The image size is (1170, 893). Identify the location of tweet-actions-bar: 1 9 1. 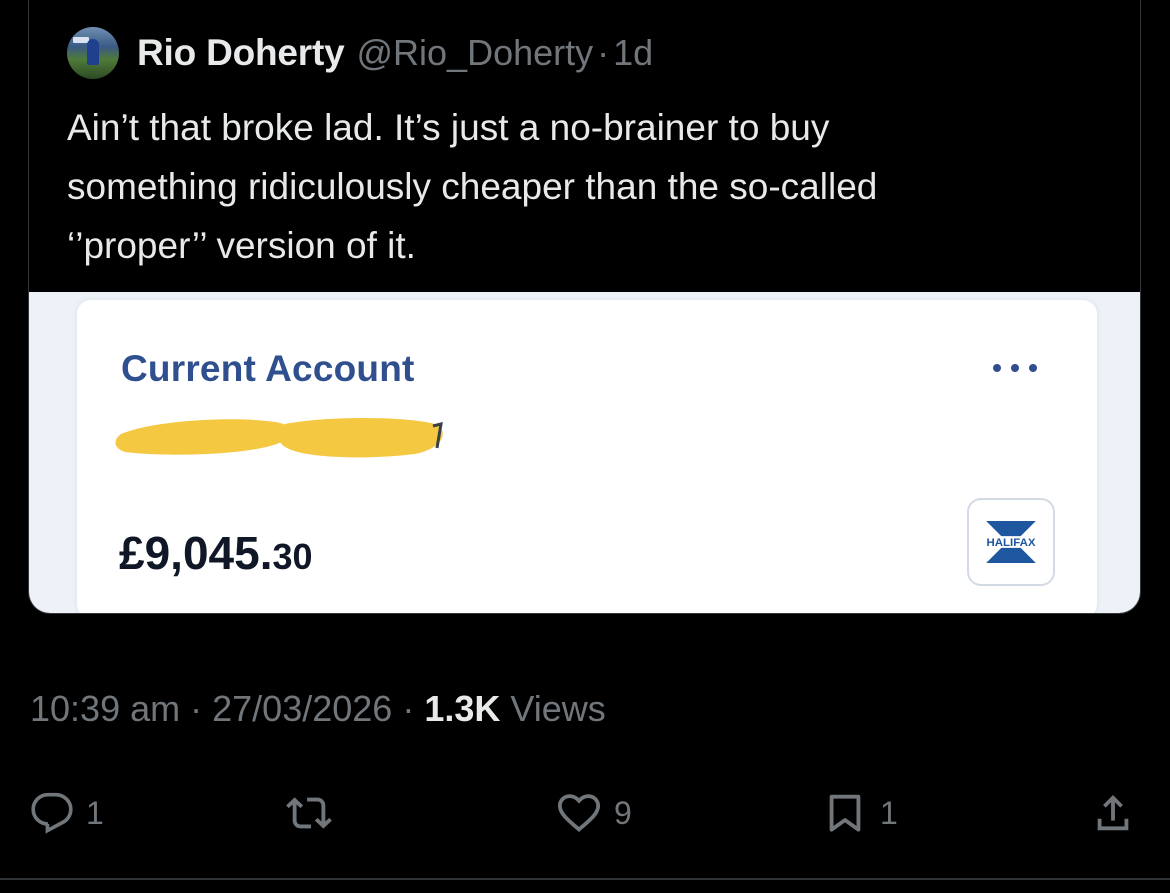
(585, 813).